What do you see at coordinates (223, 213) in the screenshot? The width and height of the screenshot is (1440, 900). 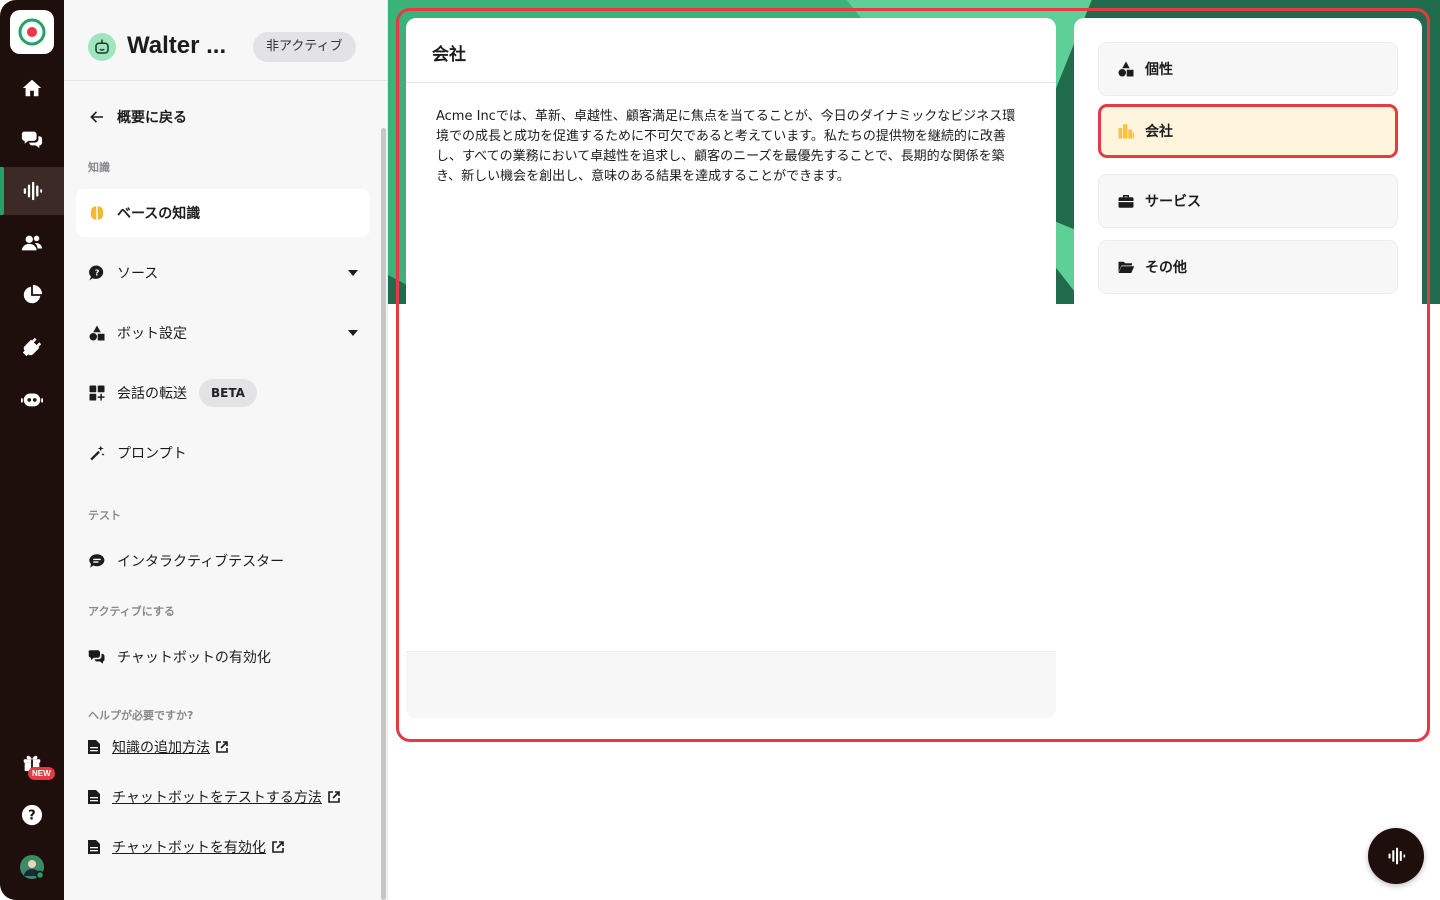 I see `sidebar-item-base-knowledge: ベースの知識` at bounding box center [223, 213].